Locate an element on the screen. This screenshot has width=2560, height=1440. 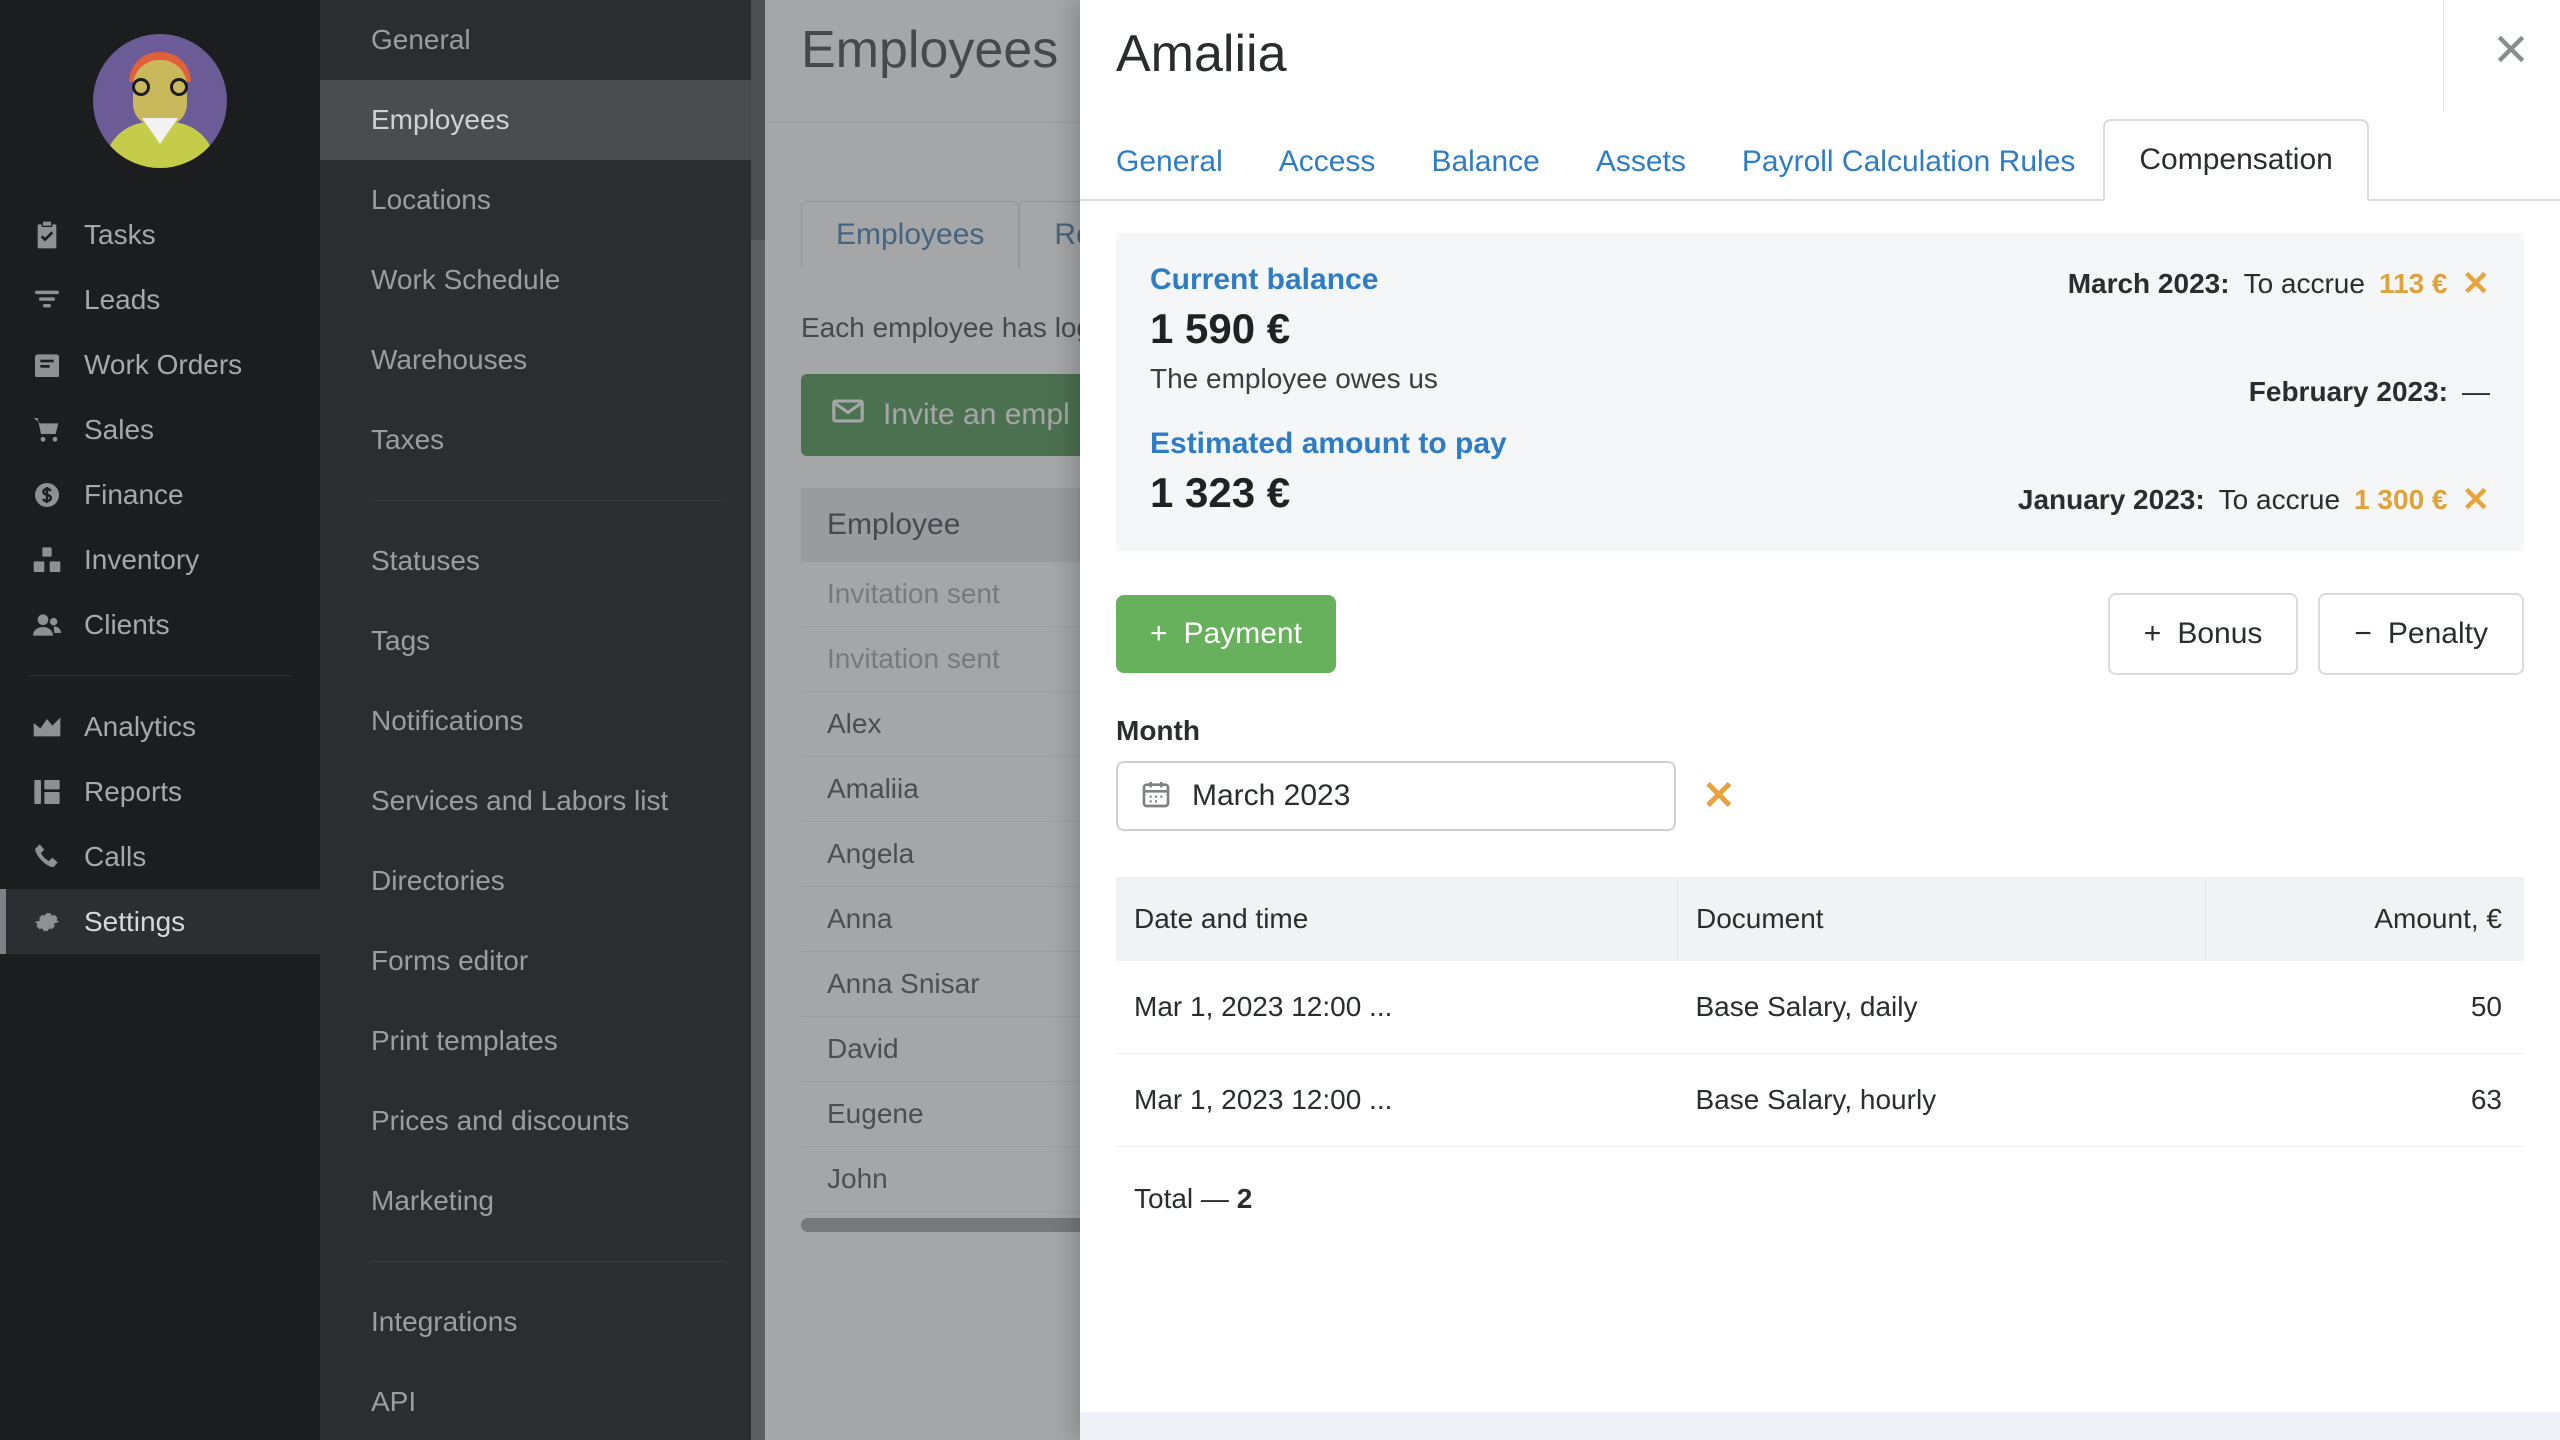
accrual-month: February 2023: is located at coordinates (2348, 391).